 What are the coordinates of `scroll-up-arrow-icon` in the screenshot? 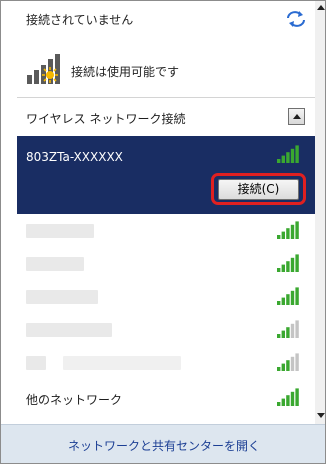 It's located at (320, 7).